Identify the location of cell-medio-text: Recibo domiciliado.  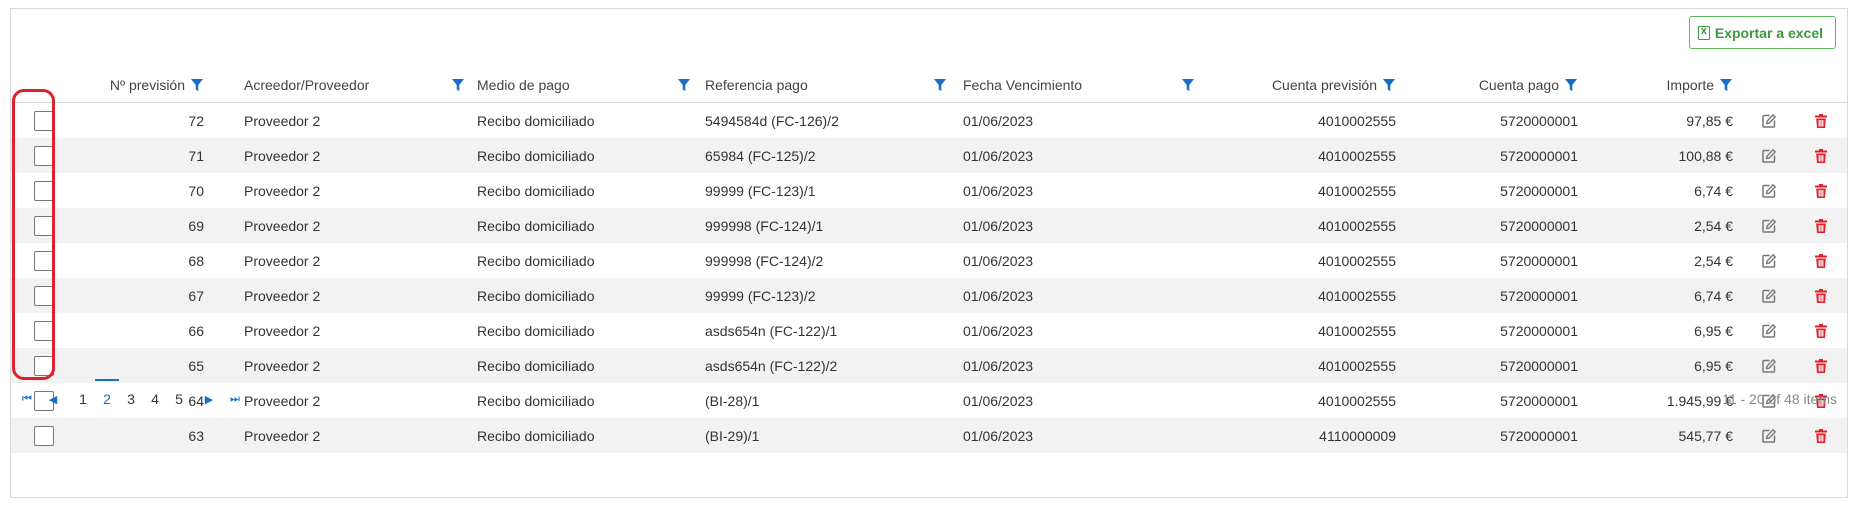
(536, 435).